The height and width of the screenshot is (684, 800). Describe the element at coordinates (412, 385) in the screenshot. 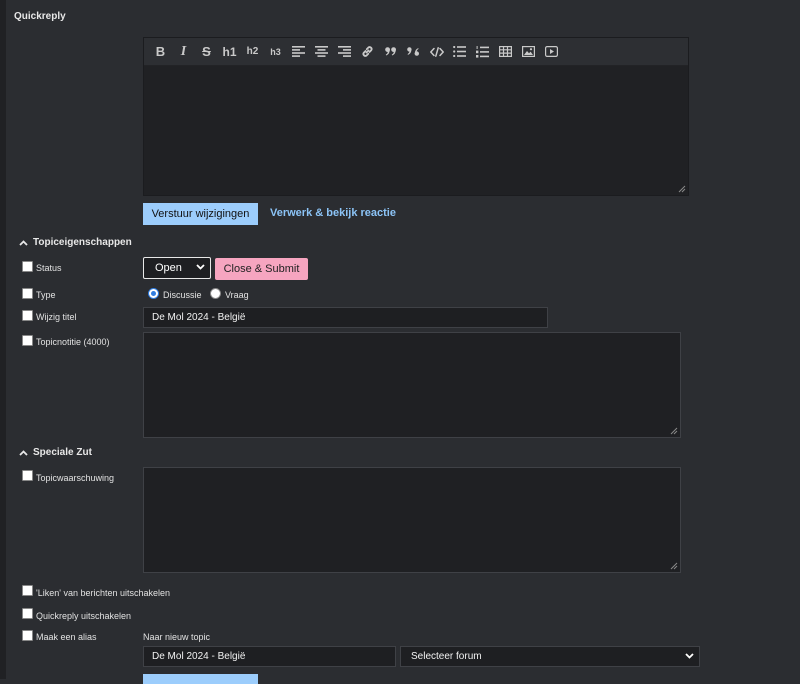

I see `topic-note-textarea` at that location.